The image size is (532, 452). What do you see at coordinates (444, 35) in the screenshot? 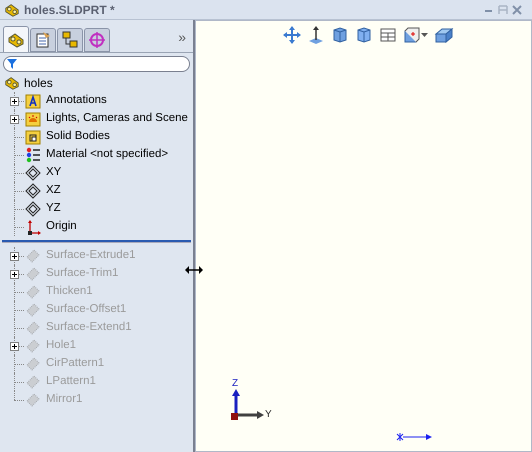
I see `shaded-box-icon` at bounding box center [444, 35].